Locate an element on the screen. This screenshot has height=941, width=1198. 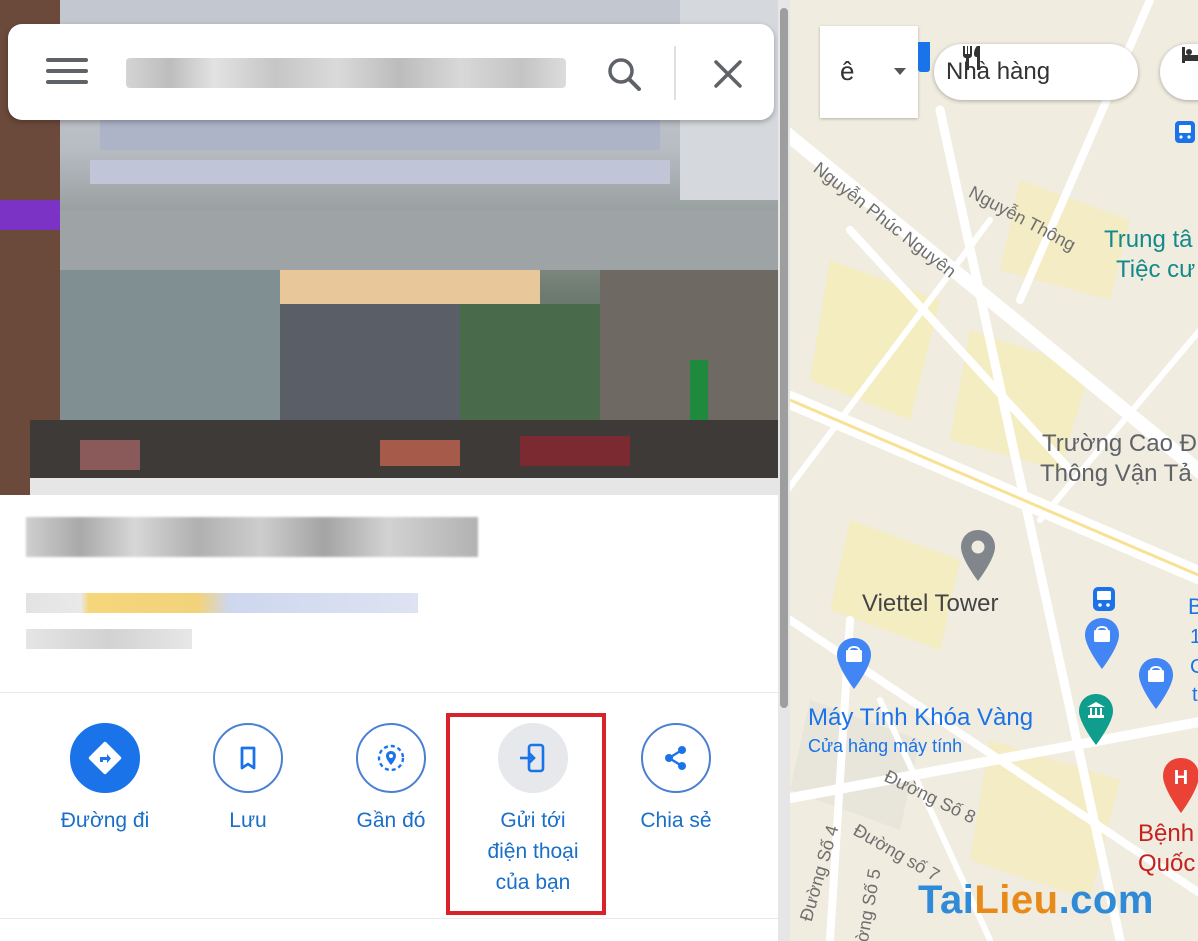
search-input-blurred is located at coordinates (346, 73).